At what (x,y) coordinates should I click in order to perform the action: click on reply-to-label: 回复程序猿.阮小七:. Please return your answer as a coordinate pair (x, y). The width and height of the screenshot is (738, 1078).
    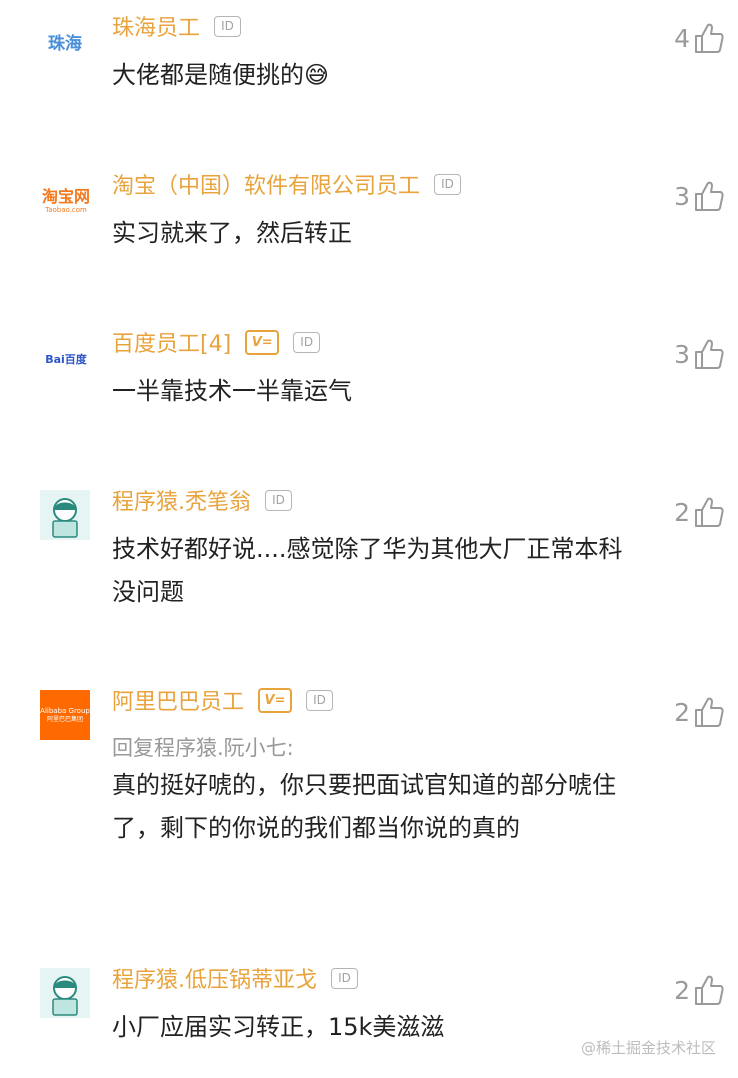
    Looking at the image, I should click on (203, 747).